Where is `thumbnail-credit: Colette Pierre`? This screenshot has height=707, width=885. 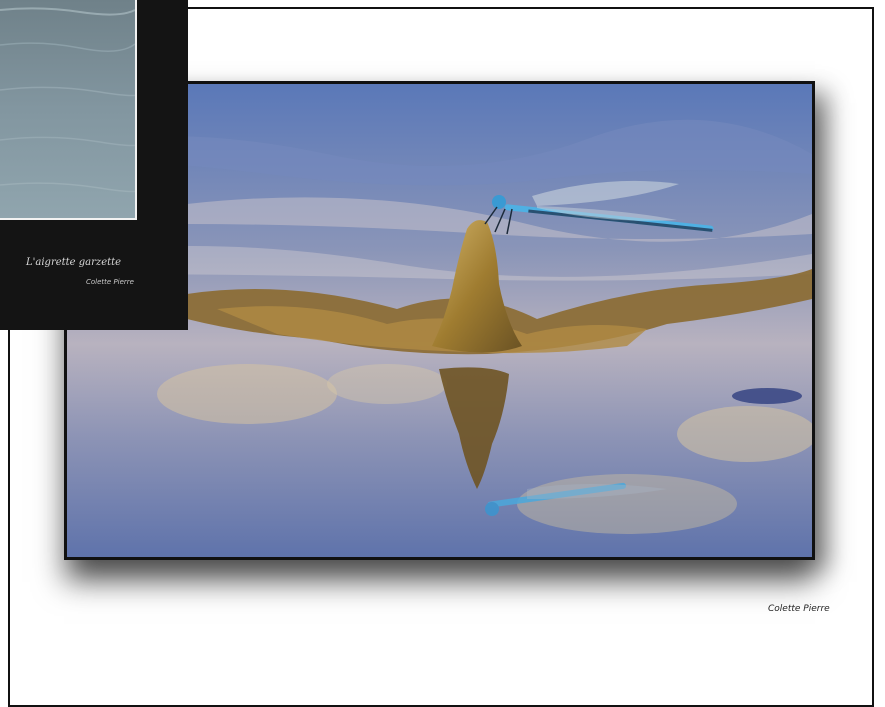
thumbnail-credit: Colette Pierre is located at coordinates (110, 282).